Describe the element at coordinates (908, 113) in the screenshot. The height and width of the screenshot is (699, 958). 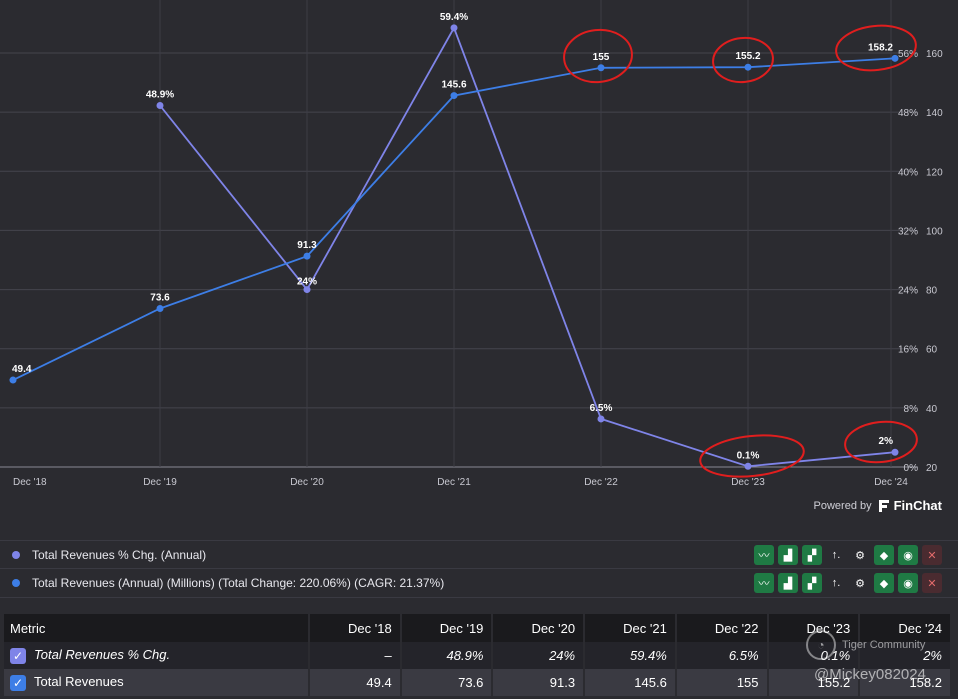
I see `left-axis-tick: 48%` at that location.